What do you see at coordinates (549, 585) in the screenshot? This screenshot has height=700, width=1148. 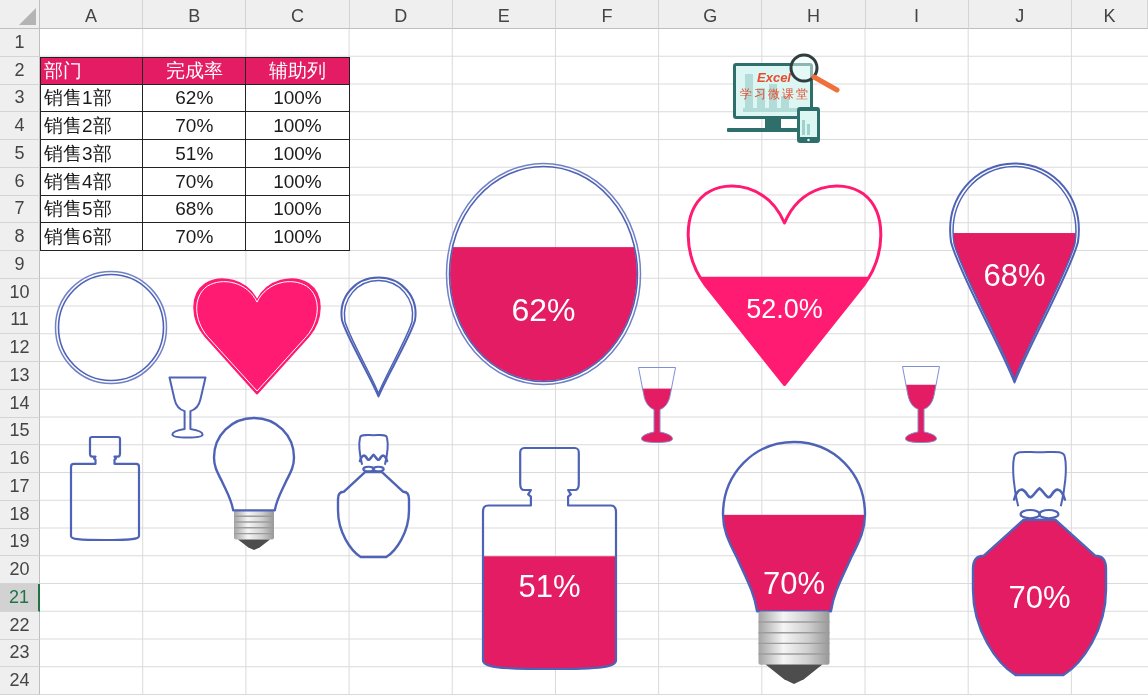 I see `percent-label: 51%` at bounding box center [549, 585].